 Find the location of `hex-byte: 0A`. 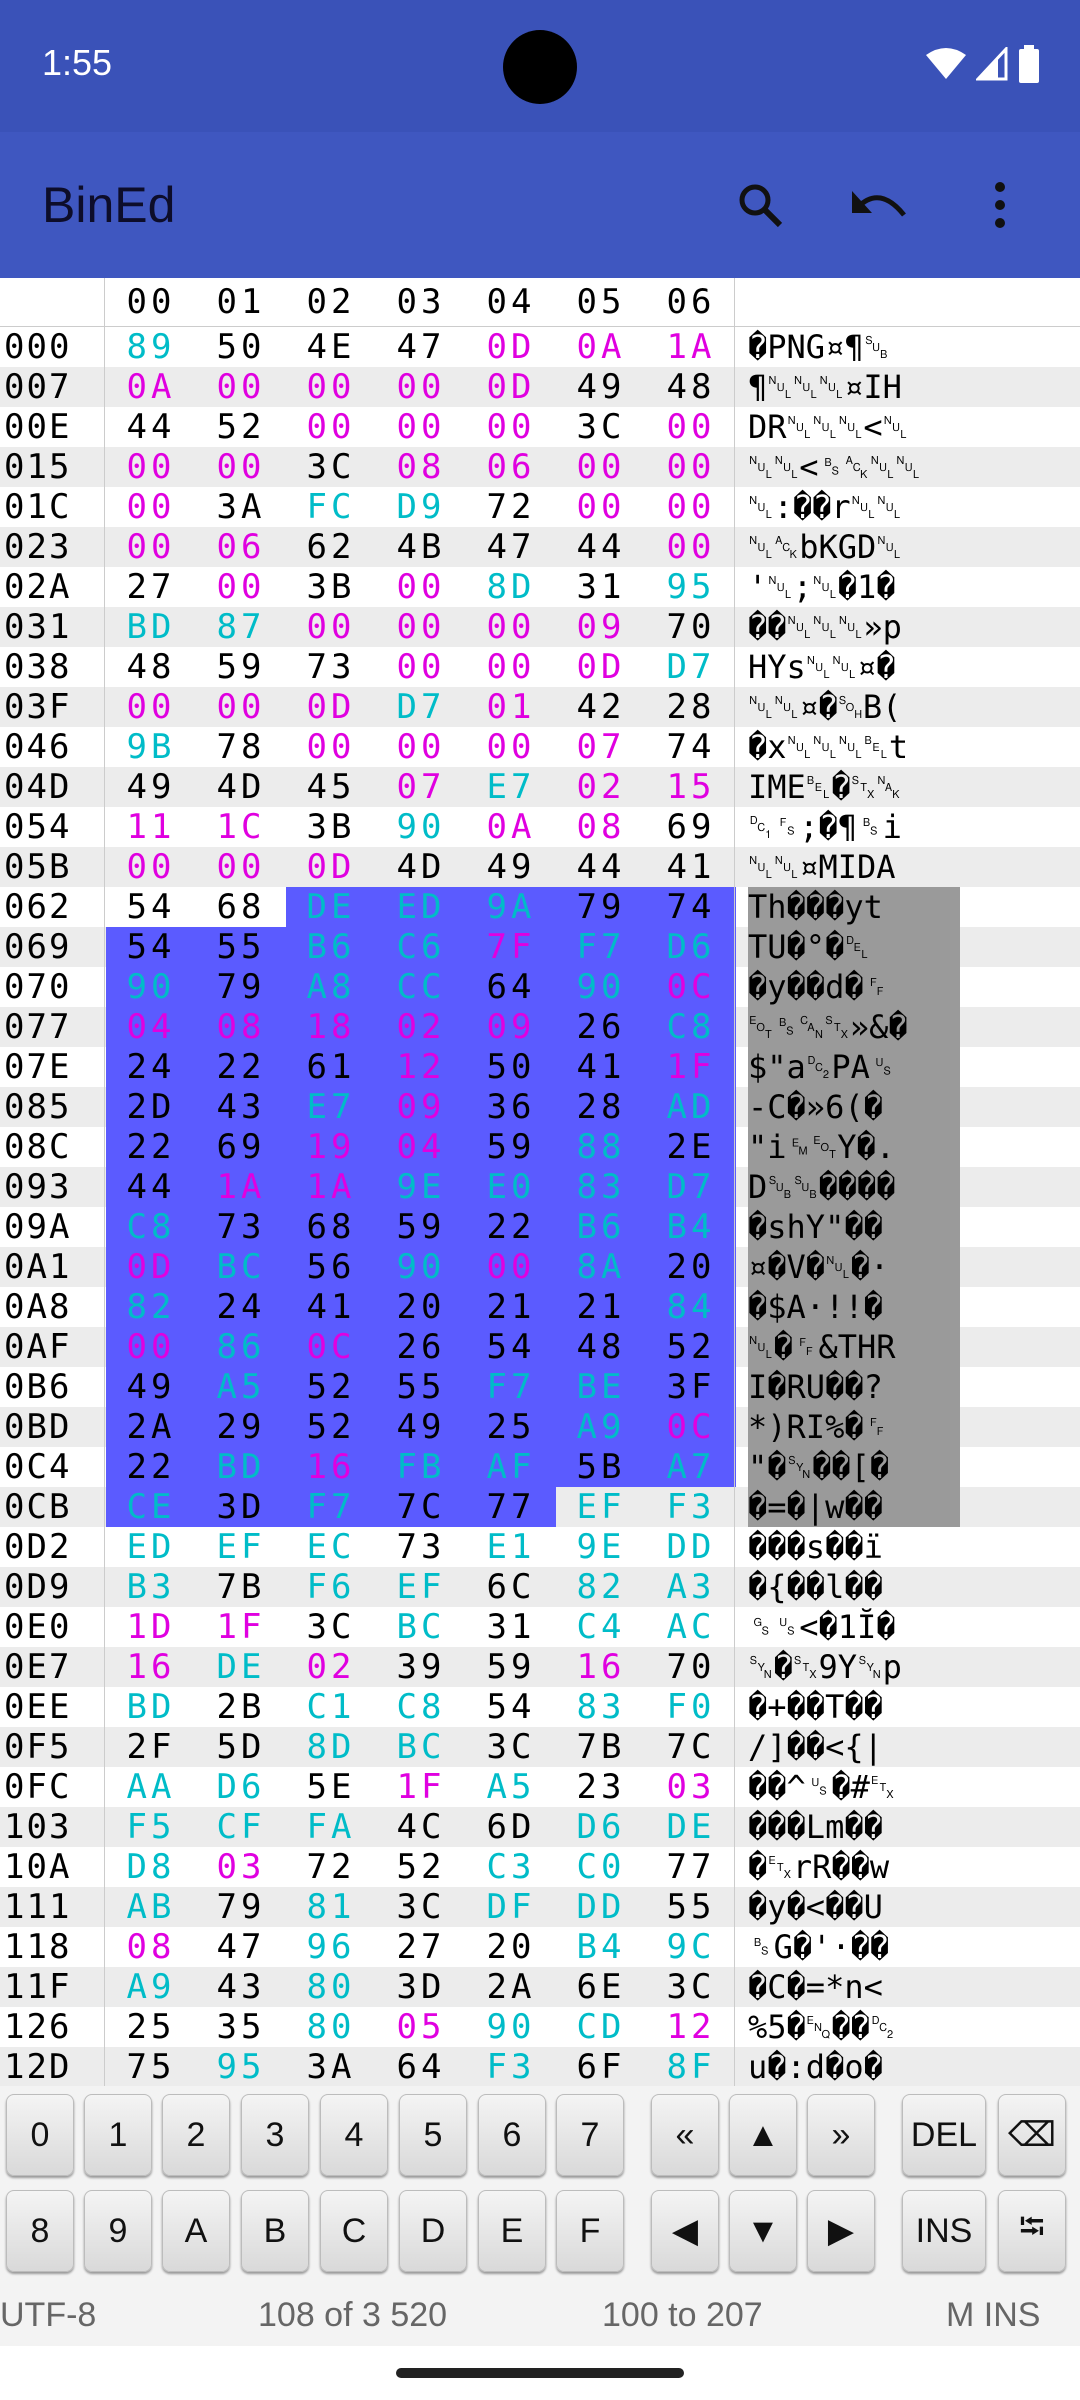

hex-byte: 0A is located at coordinates (601, 347).